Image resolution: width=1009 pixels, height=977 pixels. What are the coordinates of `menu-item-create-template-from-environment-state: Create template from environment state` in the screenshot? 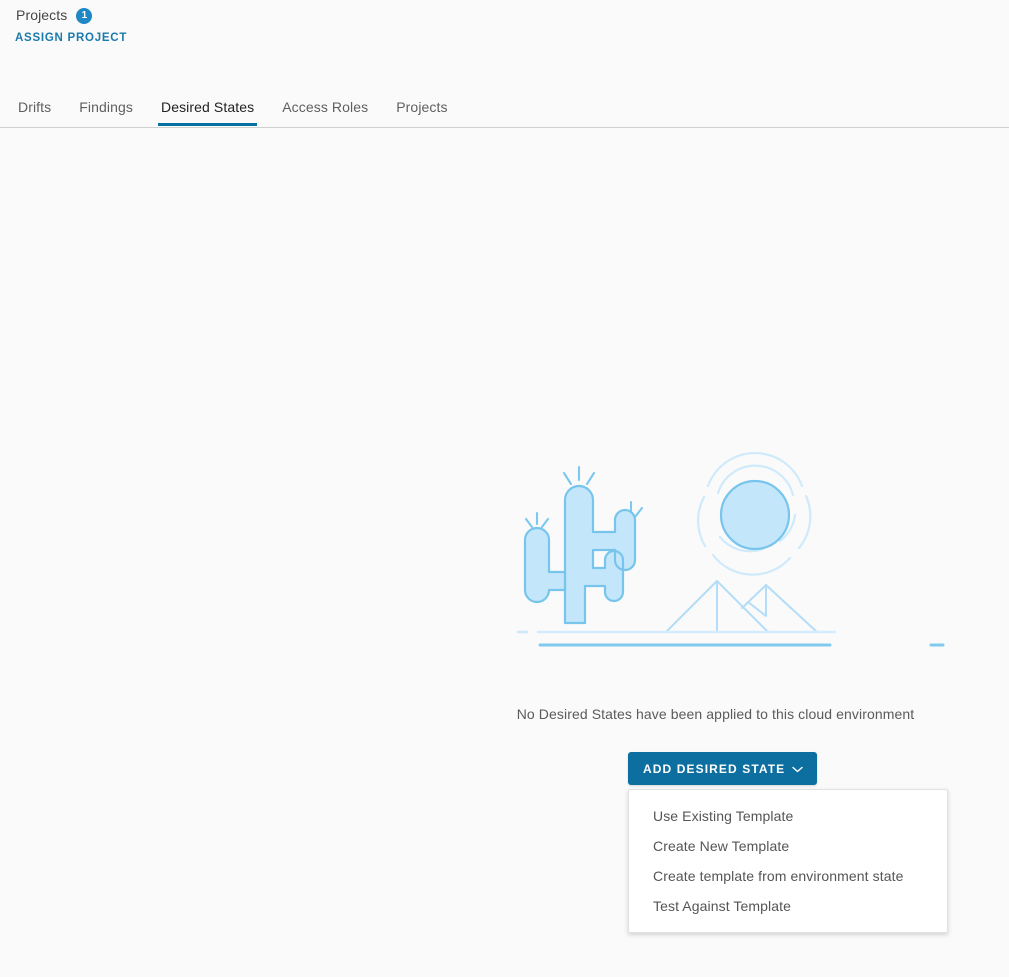 It's located at (788, 876).